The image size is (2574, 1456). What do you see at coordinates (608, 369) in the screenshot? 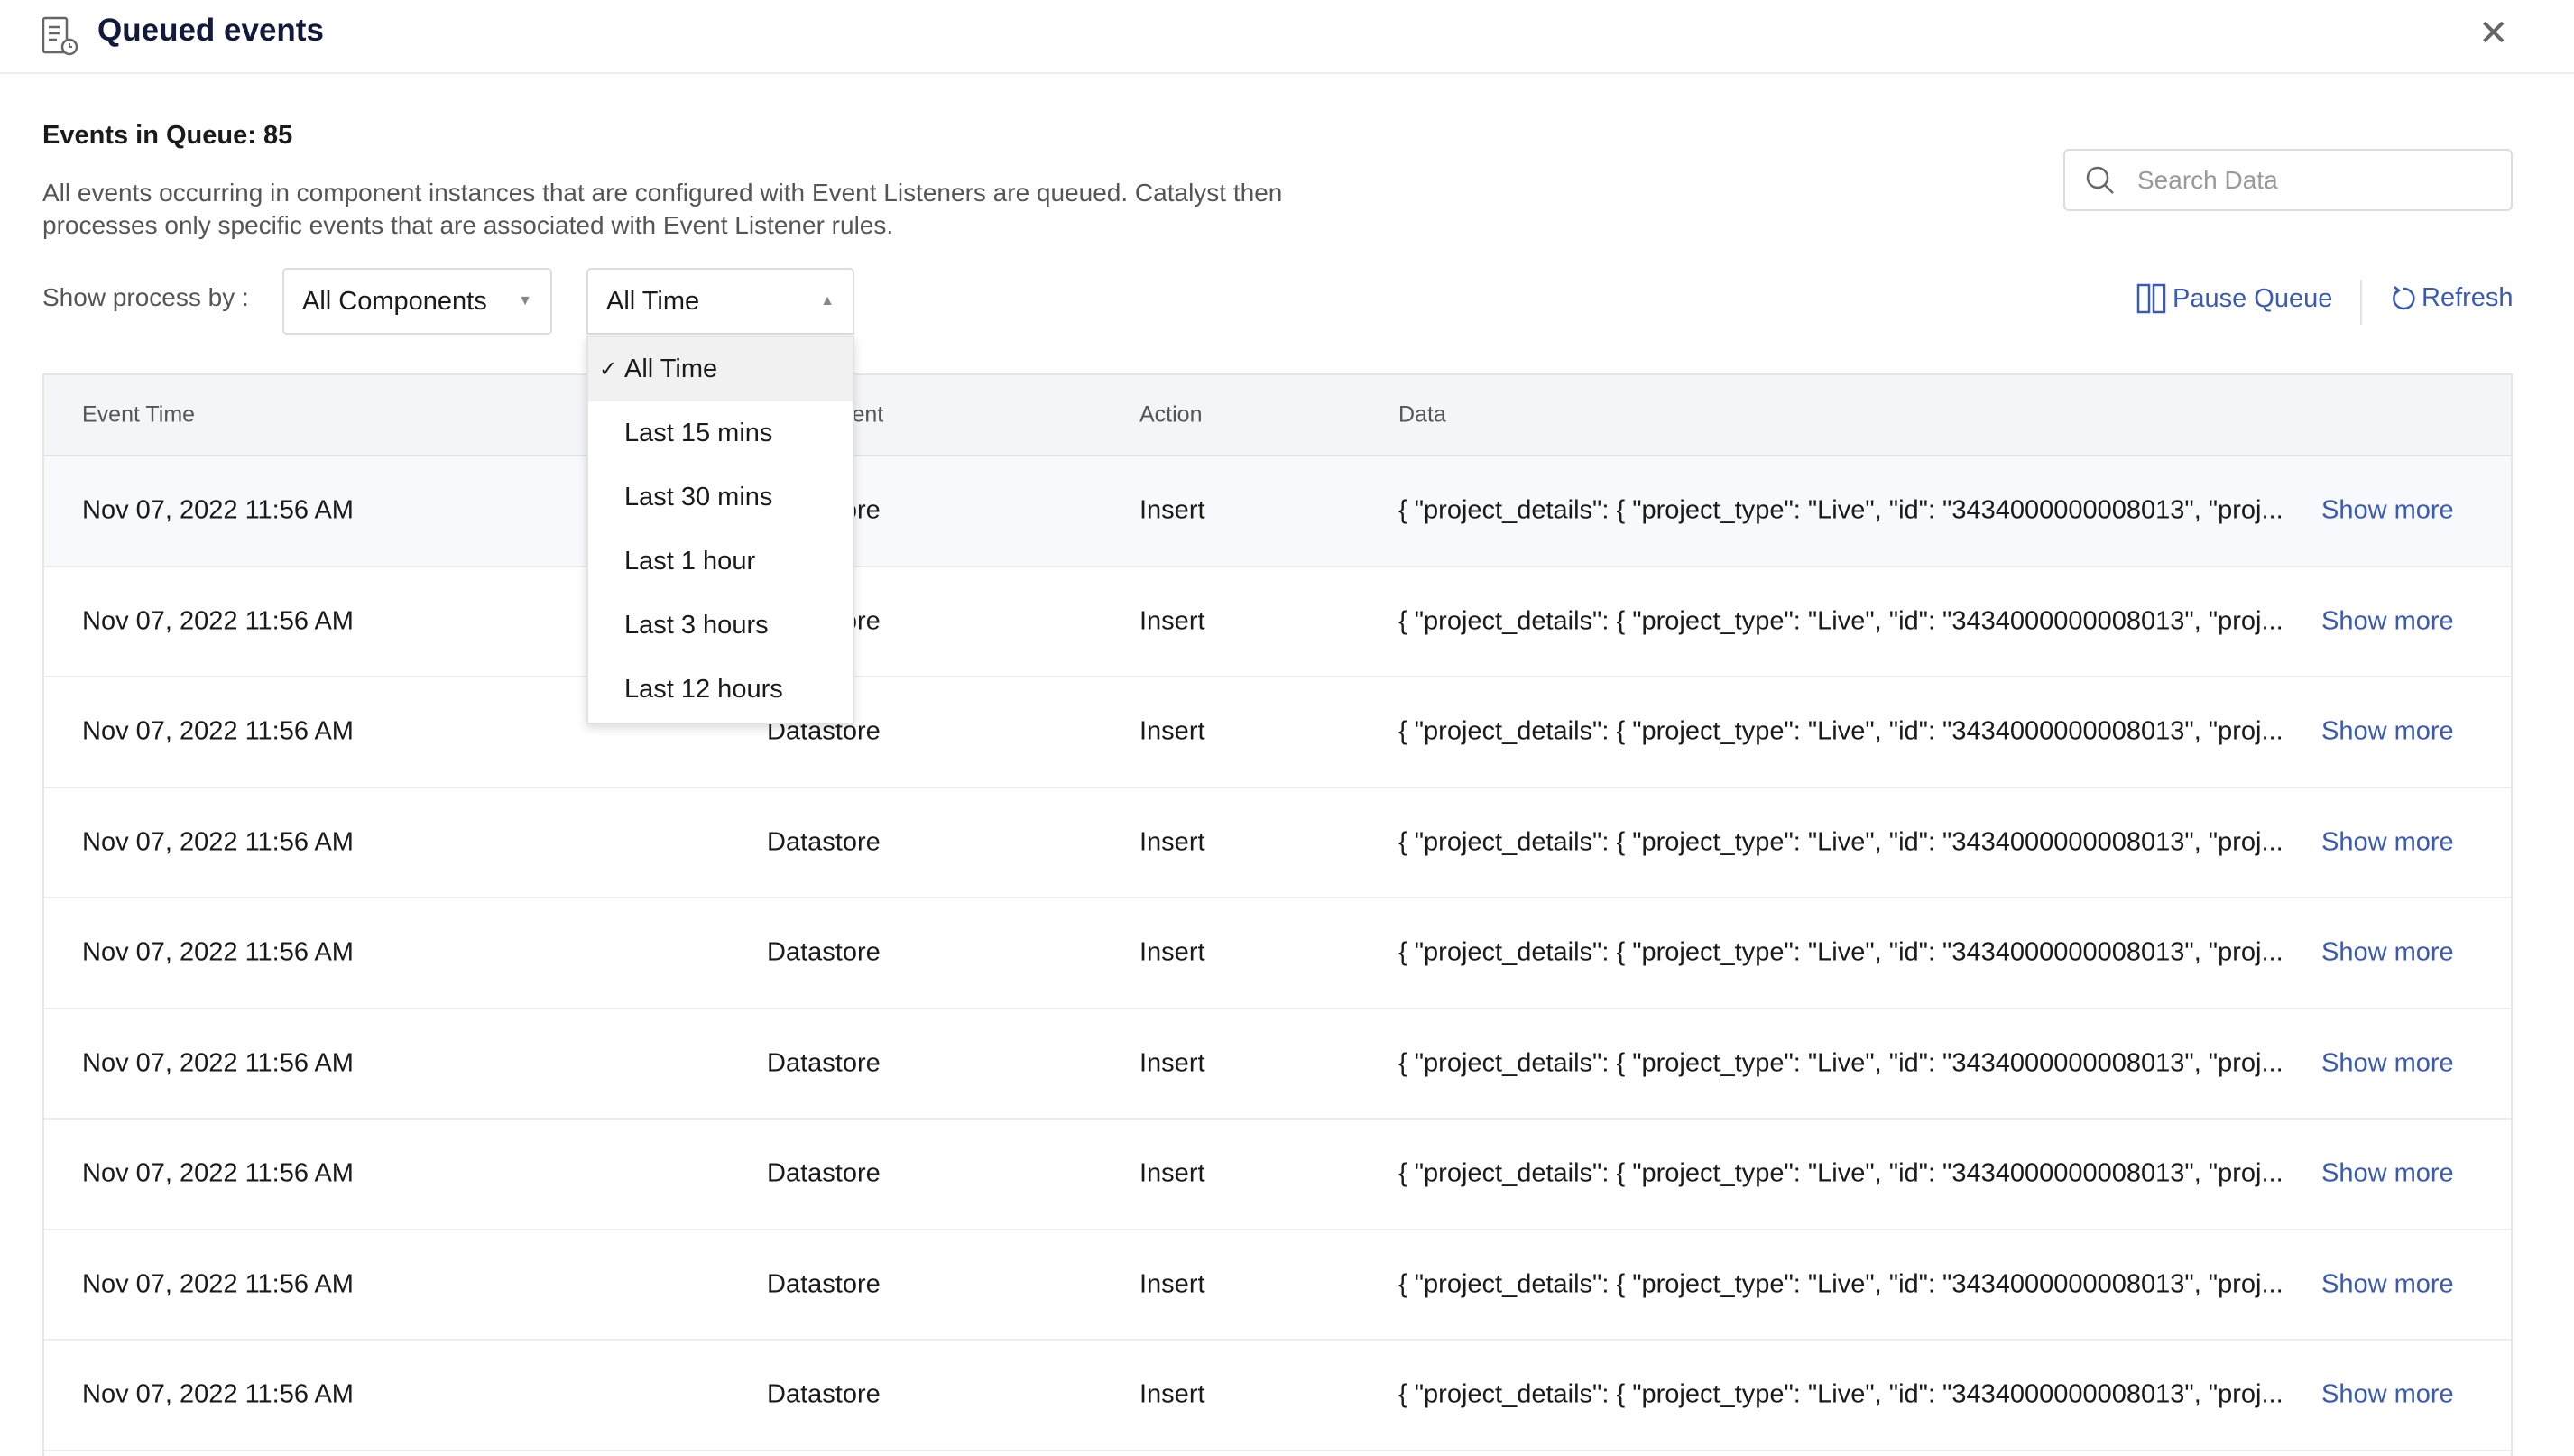
I see `check-icon: ✓` at bounding box center [608, 369].